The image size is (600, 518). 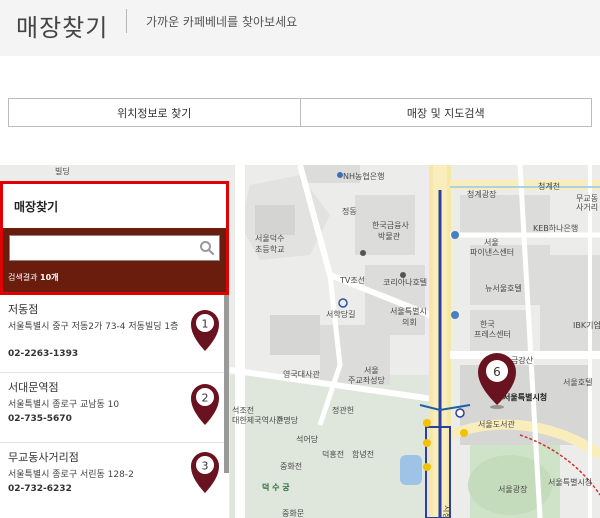 What do you see at coordinates (36, 207) in the screenshot?
I see `panel-title: 매장찾기` at bounding box center [36, 207].